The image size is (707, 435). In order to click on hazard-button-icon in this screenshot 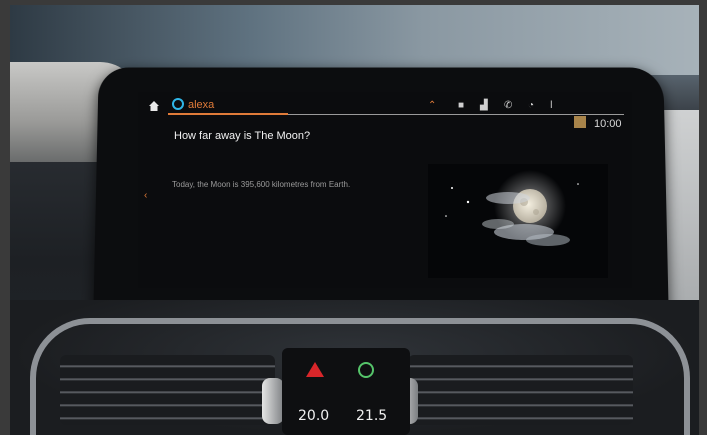, I will do `click(315, 369)`.